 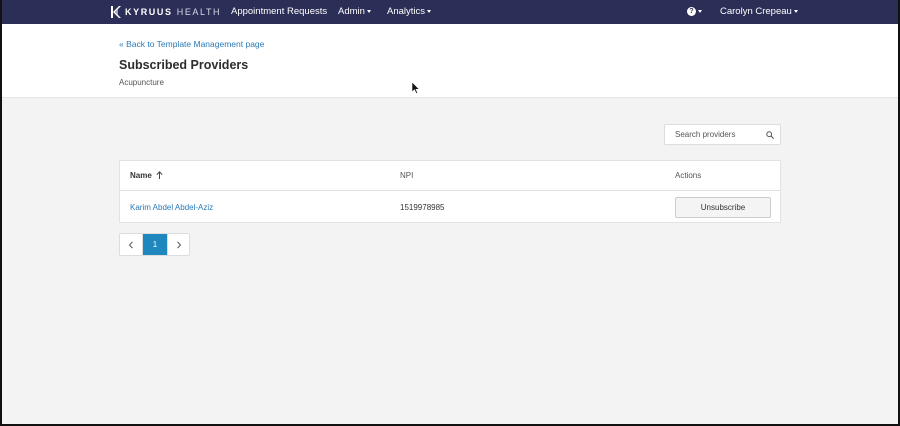 I want to click on kyruus-logo: KYRUUS HEALTH, so click(x=165, y=12).